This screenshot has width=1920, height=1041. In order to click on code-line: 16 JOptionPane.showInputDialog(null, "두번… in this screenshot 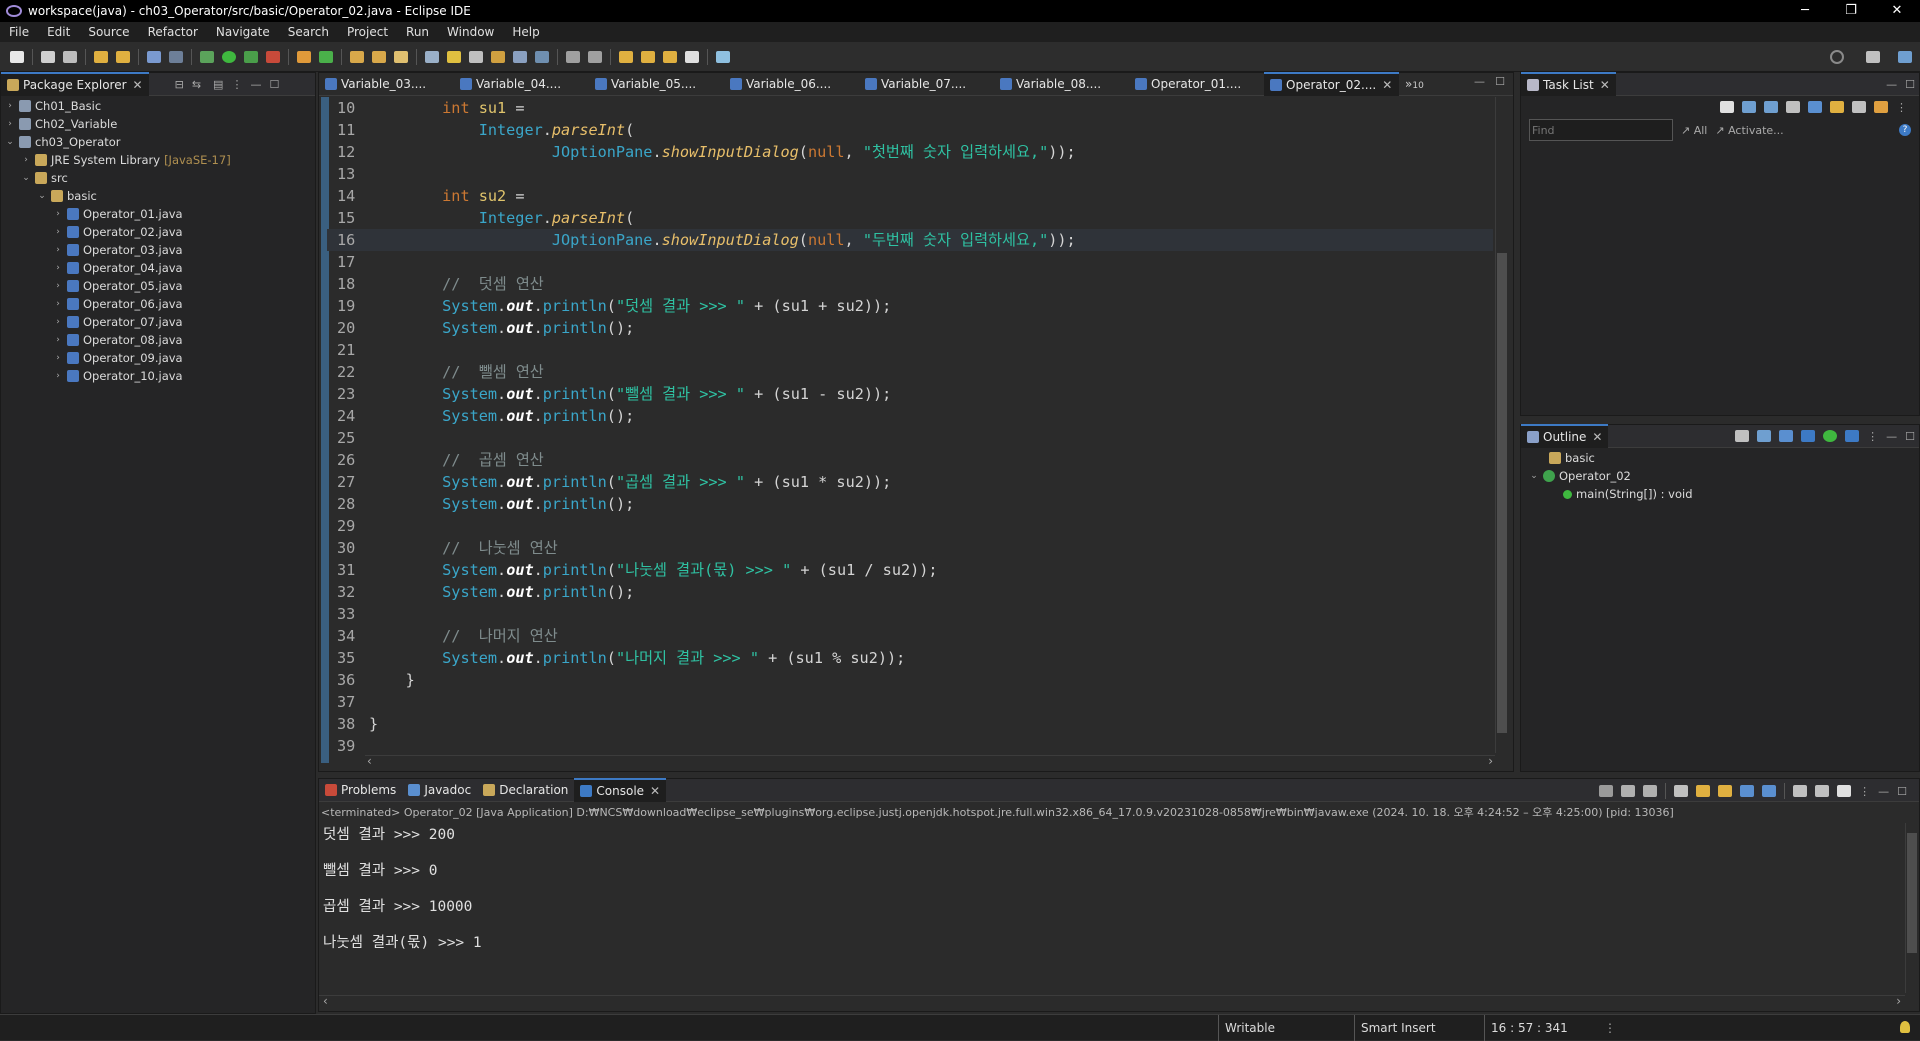, I will do `click(910, 240)`.